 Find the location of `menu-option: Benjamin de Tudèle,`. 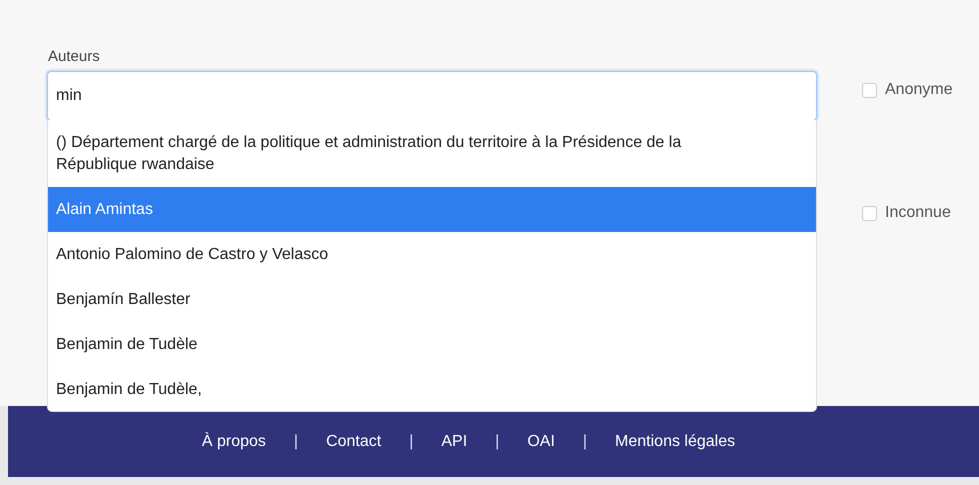

menu-option: Benjamin de Tudèle, is located at coordinates (432, 389).